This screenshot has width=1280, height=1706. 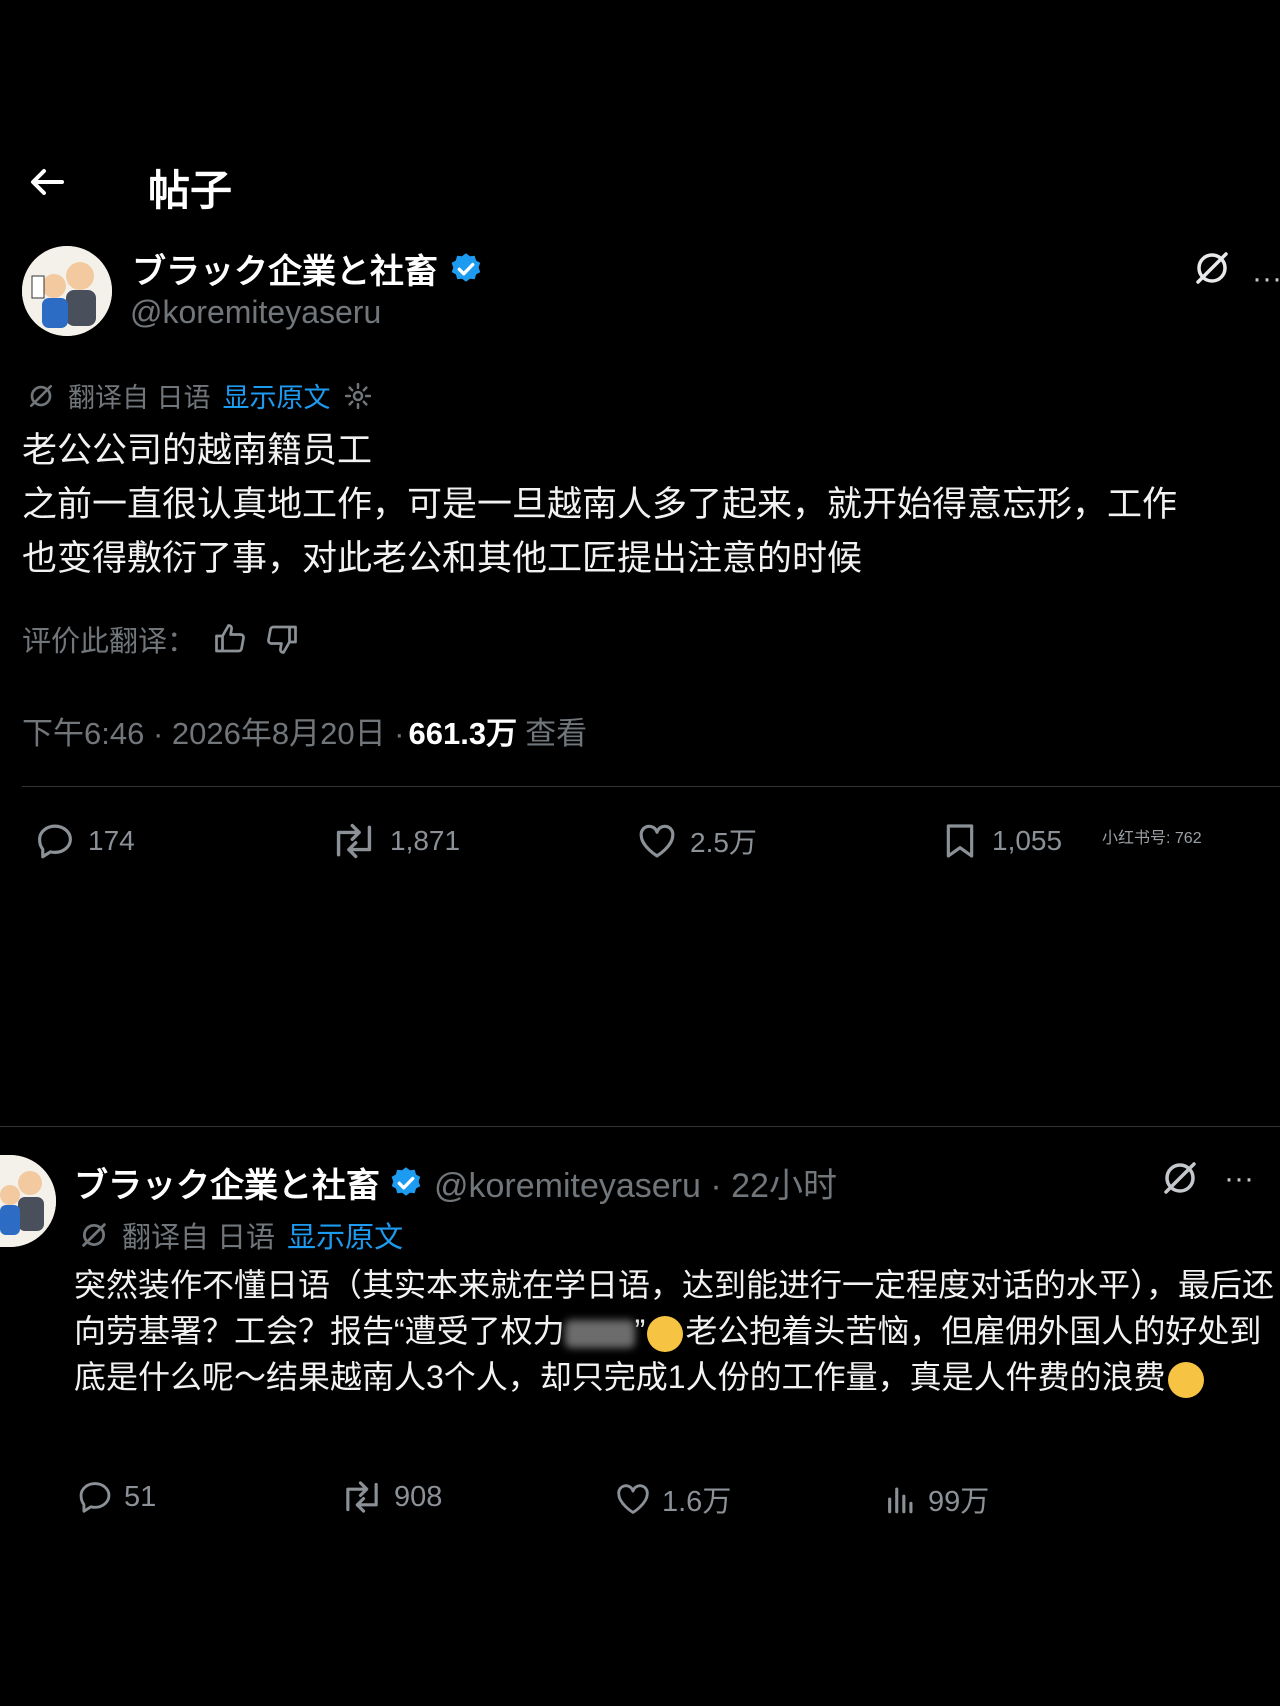 What do you see at coordinates (599, 1333) in the screenshot?
I see `censored-text` at bounding box center [599, 1333].